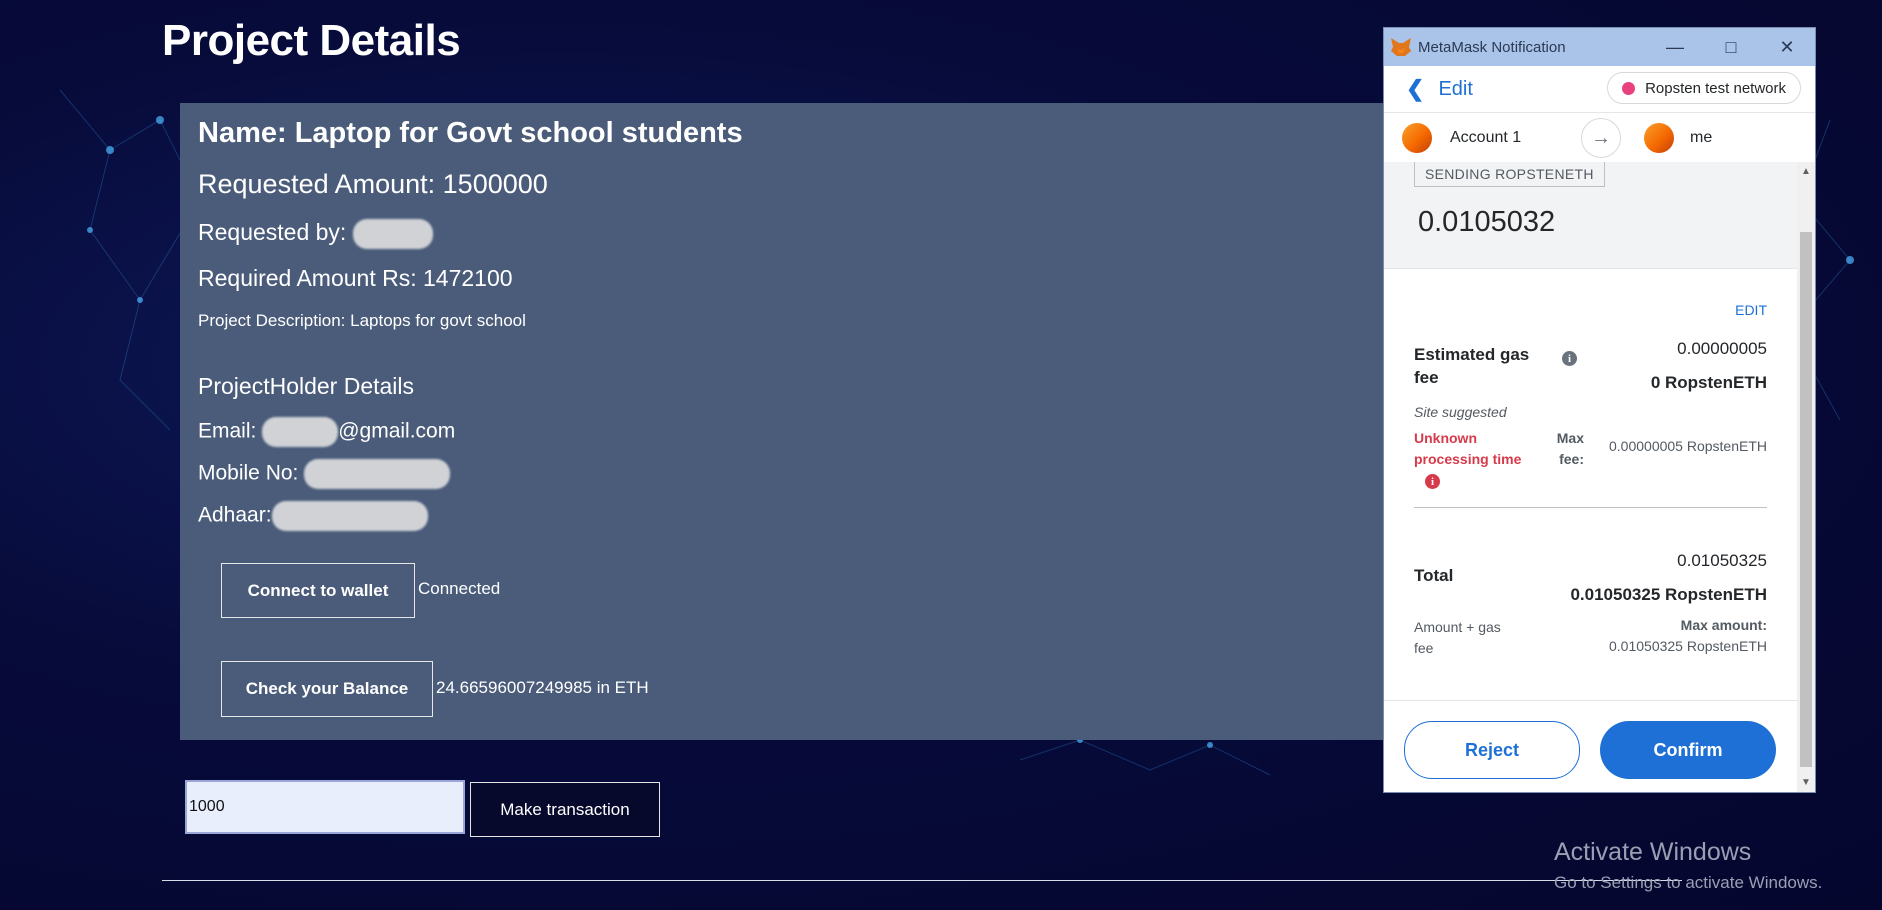  Describe the element at coordinates (1806, 171) in the screenshot. I see `scroll-up-icon: ▲` at that location.